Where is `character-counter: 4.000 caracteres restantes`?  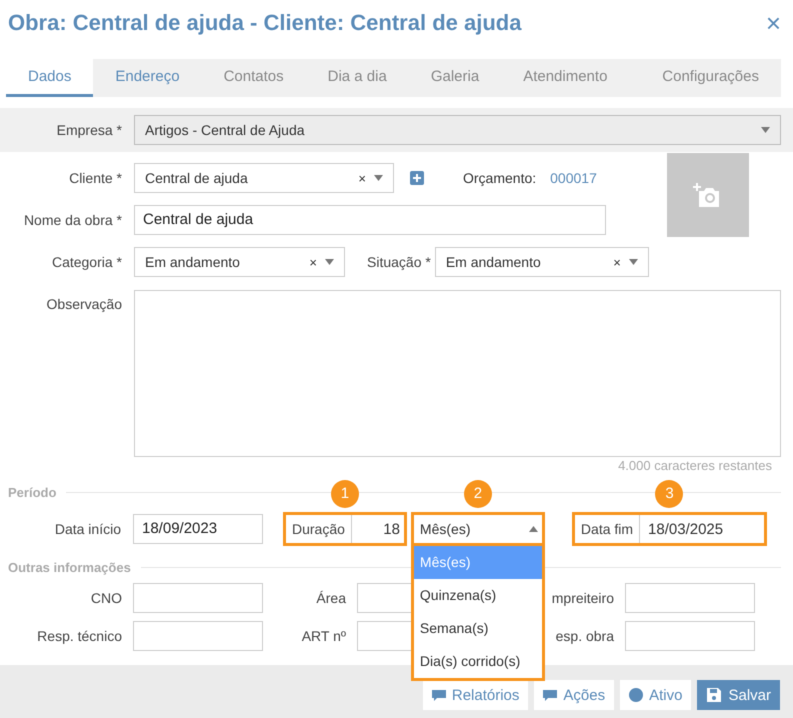 character-counter: 4.000 caracteres restantes is located at coordinates (695, 465).